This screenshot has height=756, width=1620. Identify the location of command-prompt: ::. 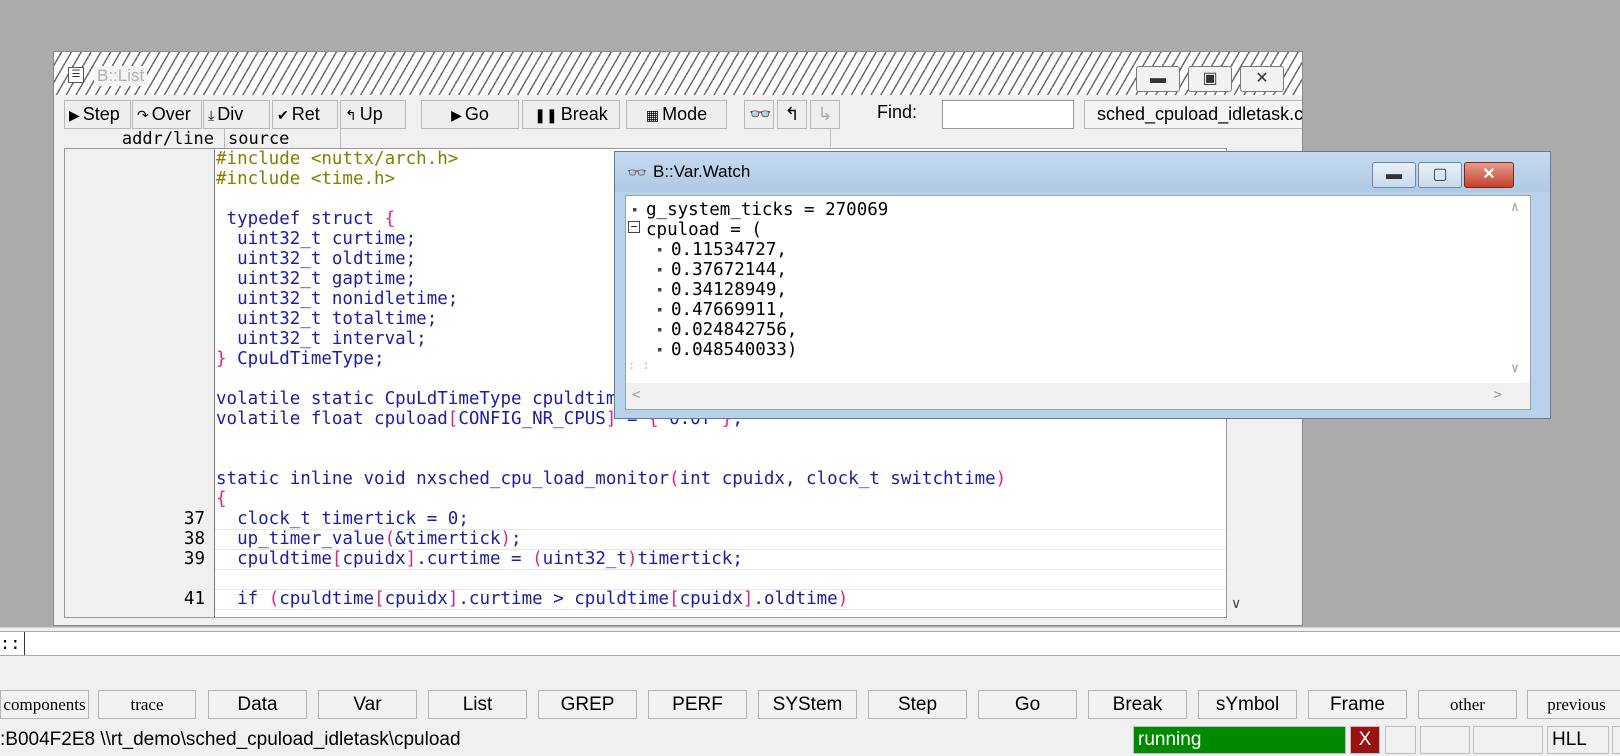
(10, 644).